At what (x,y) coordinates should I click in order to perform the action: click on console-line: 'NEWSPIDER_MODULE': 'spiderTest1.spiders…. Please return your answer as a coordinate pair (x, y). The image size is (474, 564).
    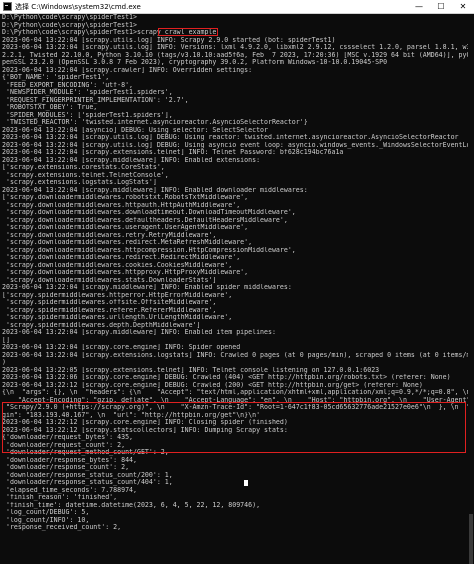
    Looking at the image, I should click on (87, 92).